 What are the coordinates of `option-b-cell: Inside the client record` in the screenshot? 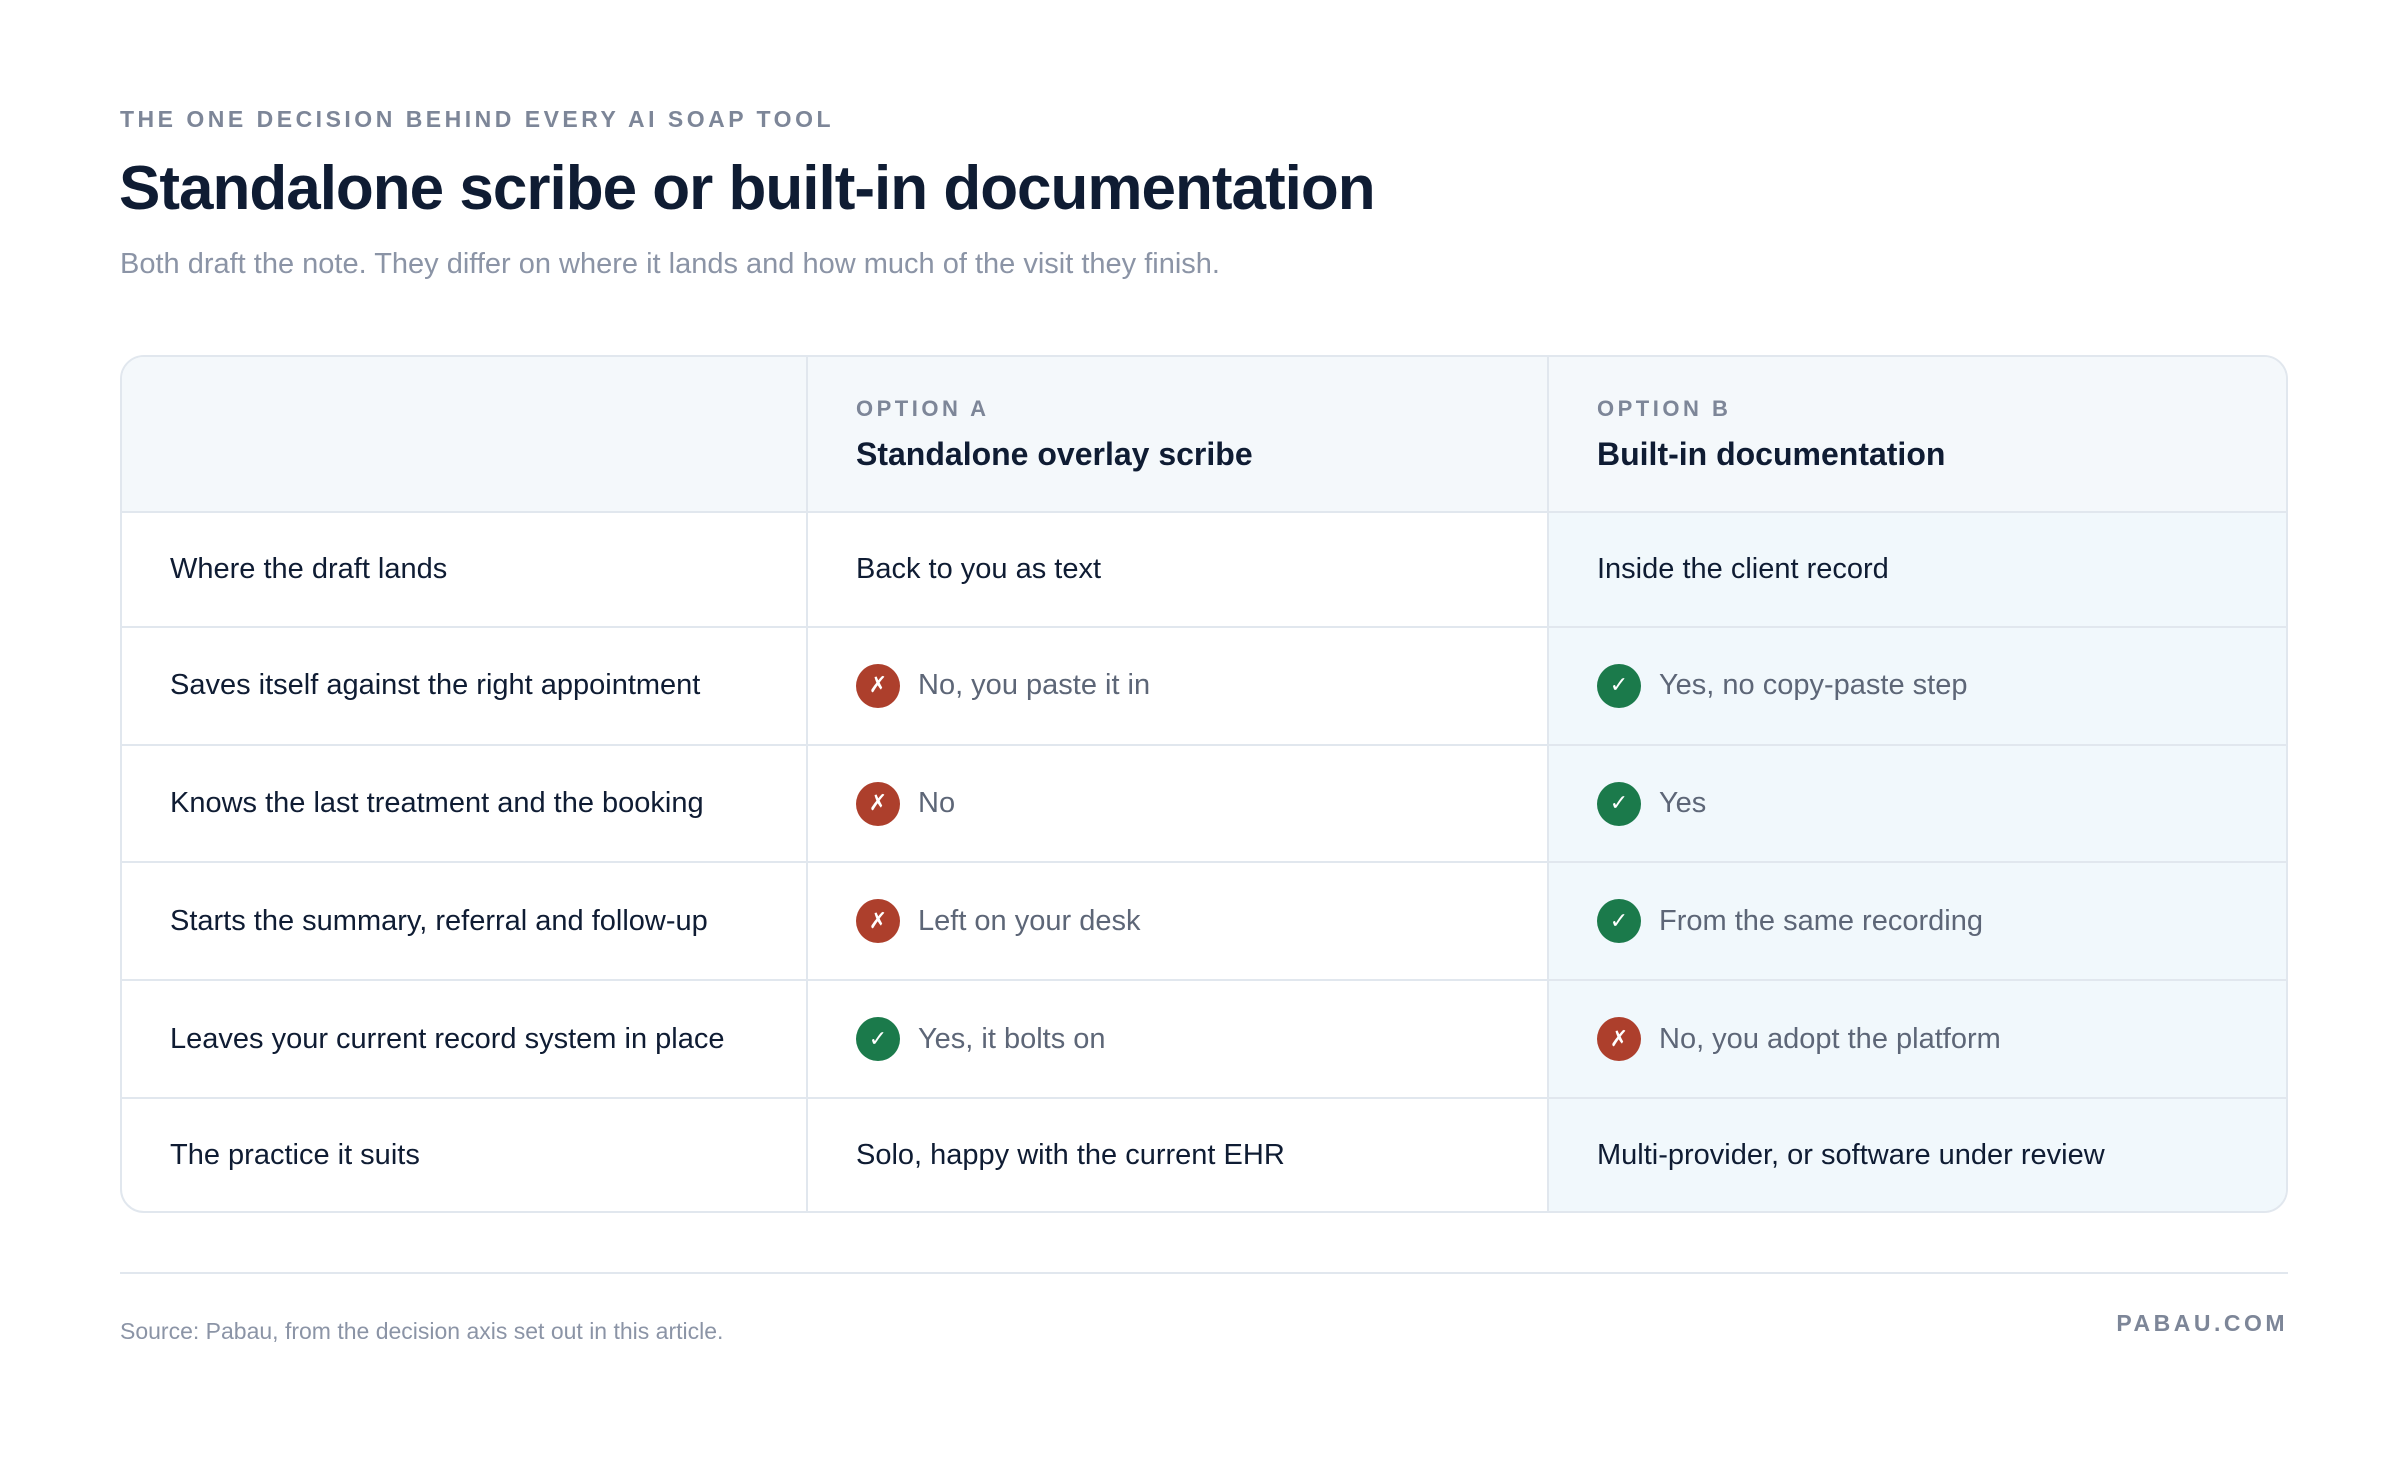 It's located at (1917, 570).